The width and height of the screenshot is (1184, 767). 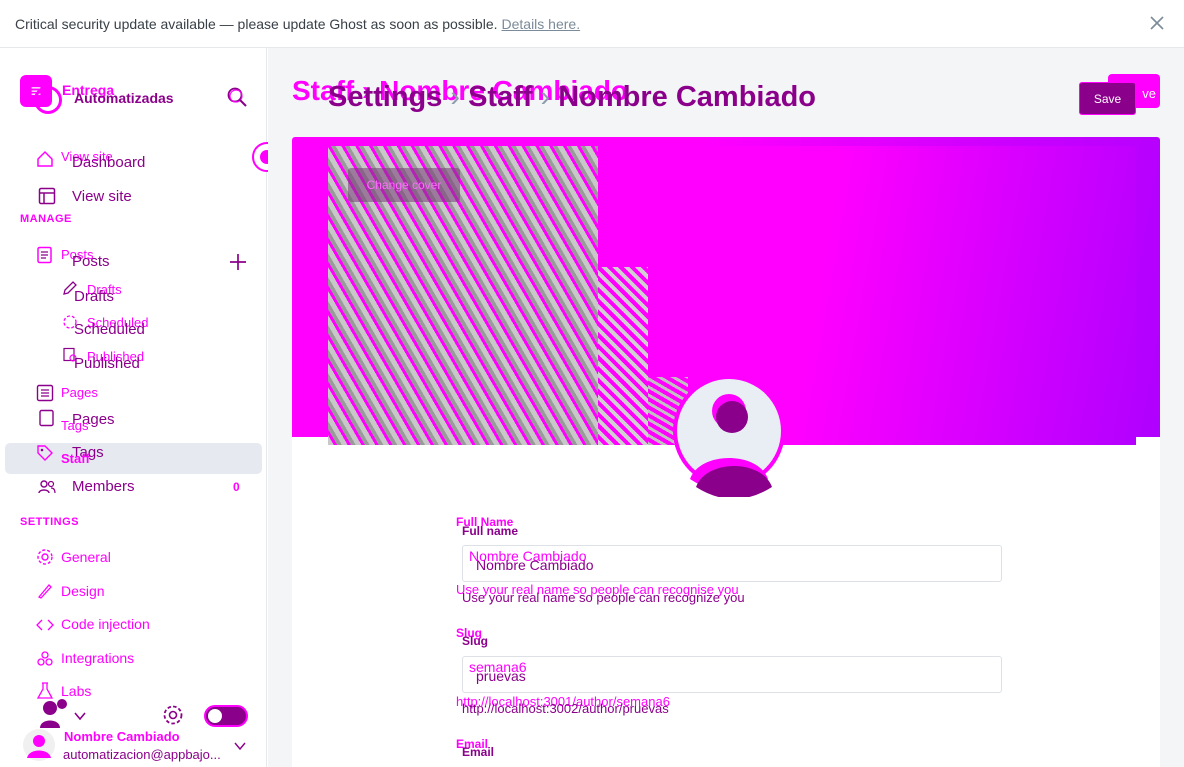 I want to click on manage-label: MANAGE, so click(x=46, y=219).